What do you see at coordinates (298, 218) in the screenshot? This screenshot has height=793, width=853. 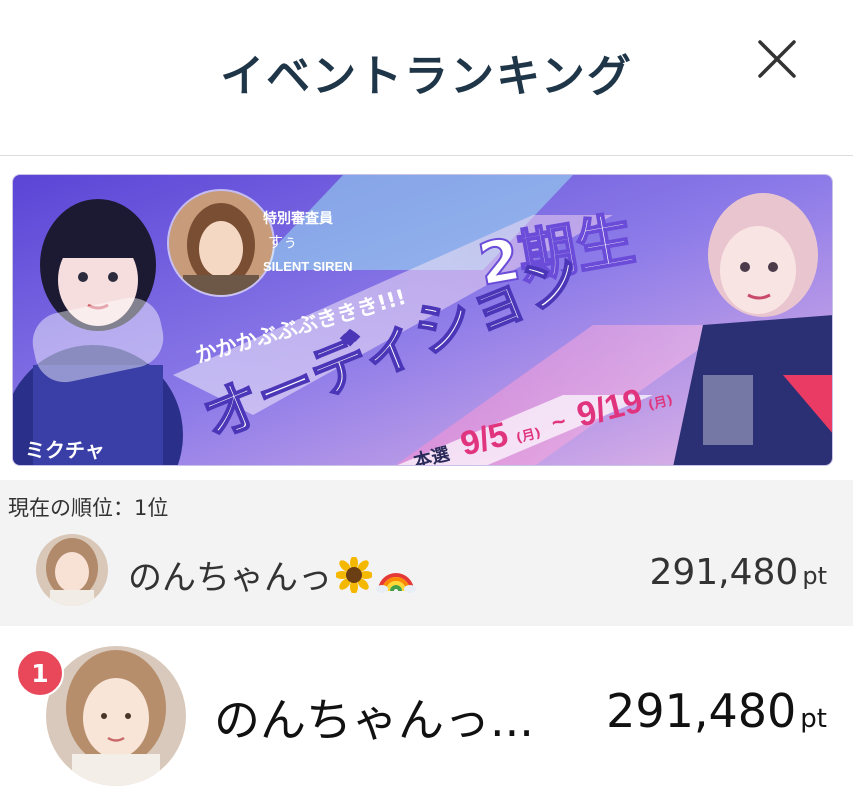 I see `judge-label: 特別審査員` at bounding box center [298, 218].